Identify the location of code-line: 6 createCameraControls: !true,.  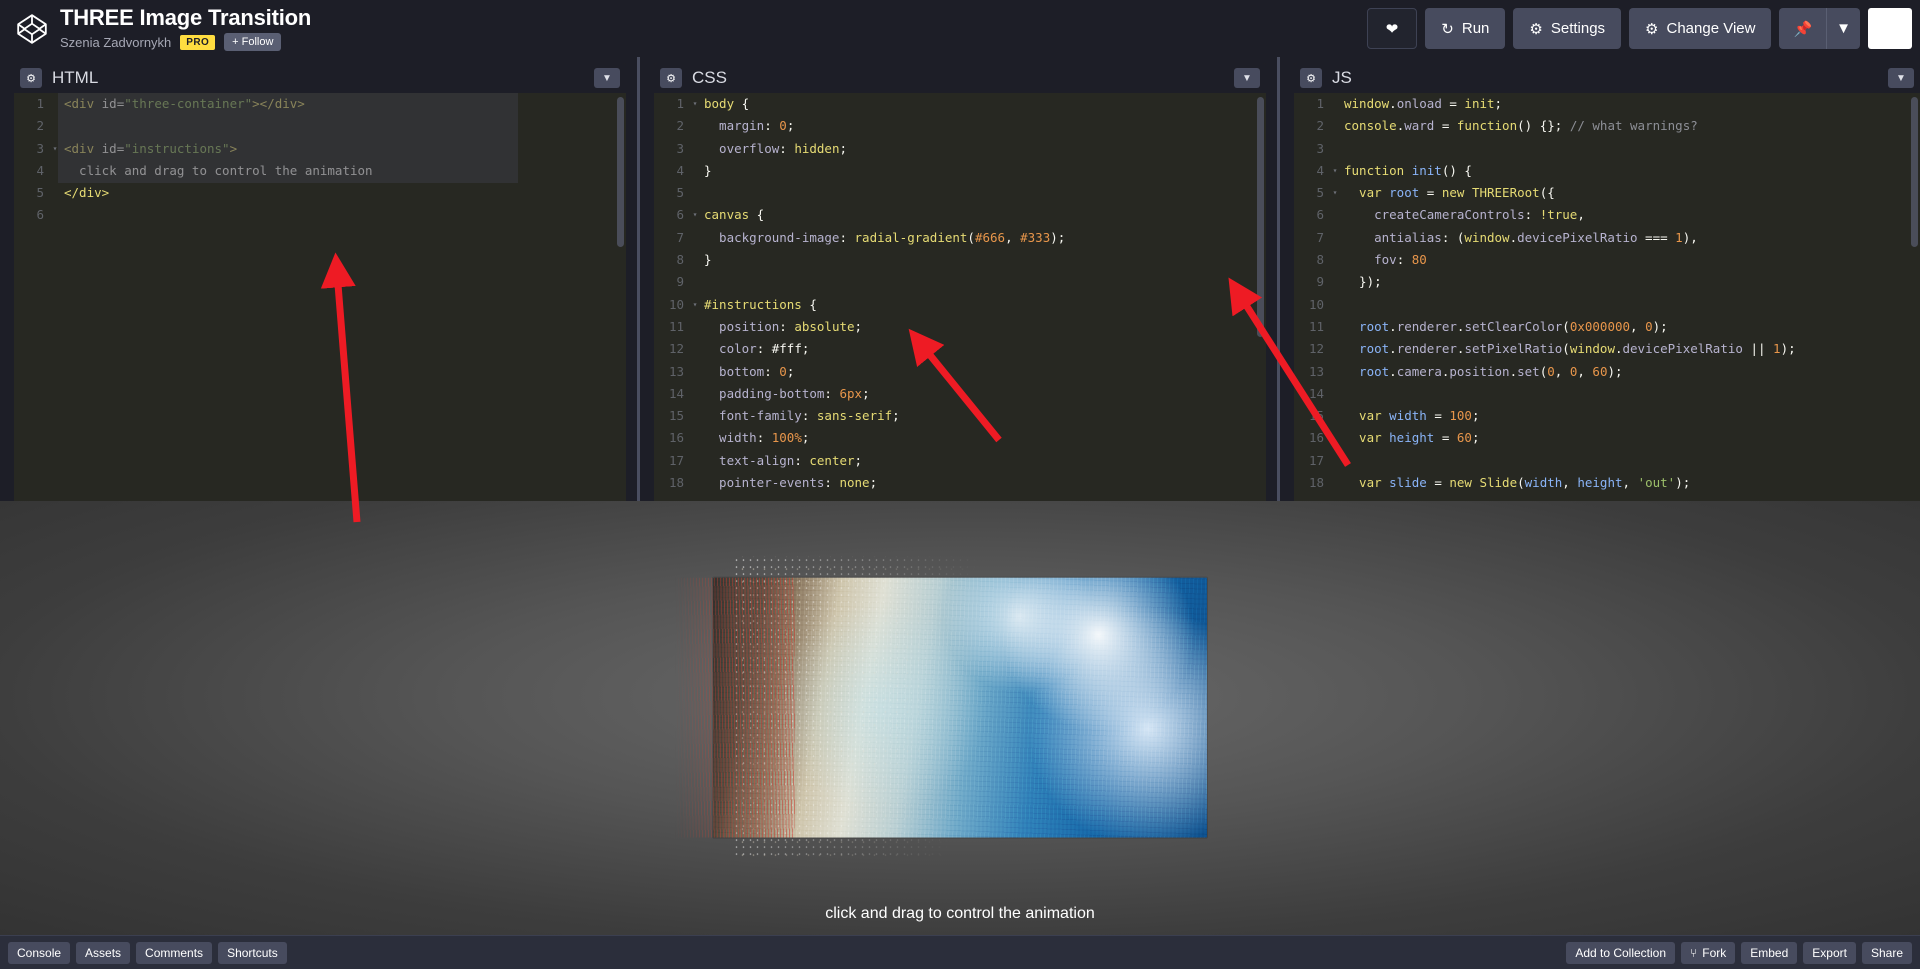
(1607, 215).